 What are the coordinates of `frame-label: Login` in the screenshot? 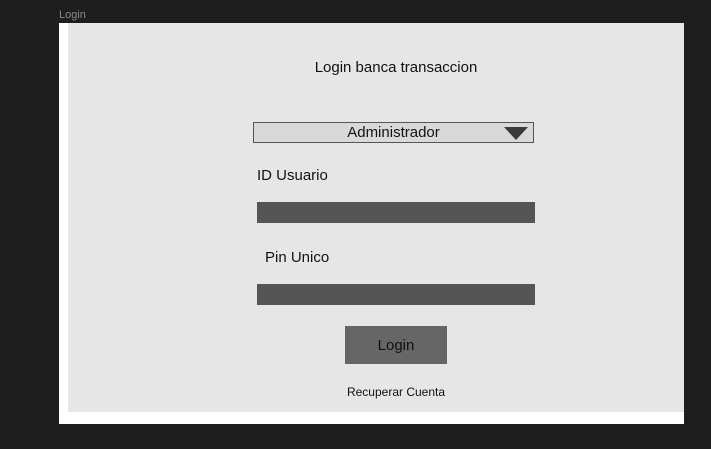 It's located at (72, 15).